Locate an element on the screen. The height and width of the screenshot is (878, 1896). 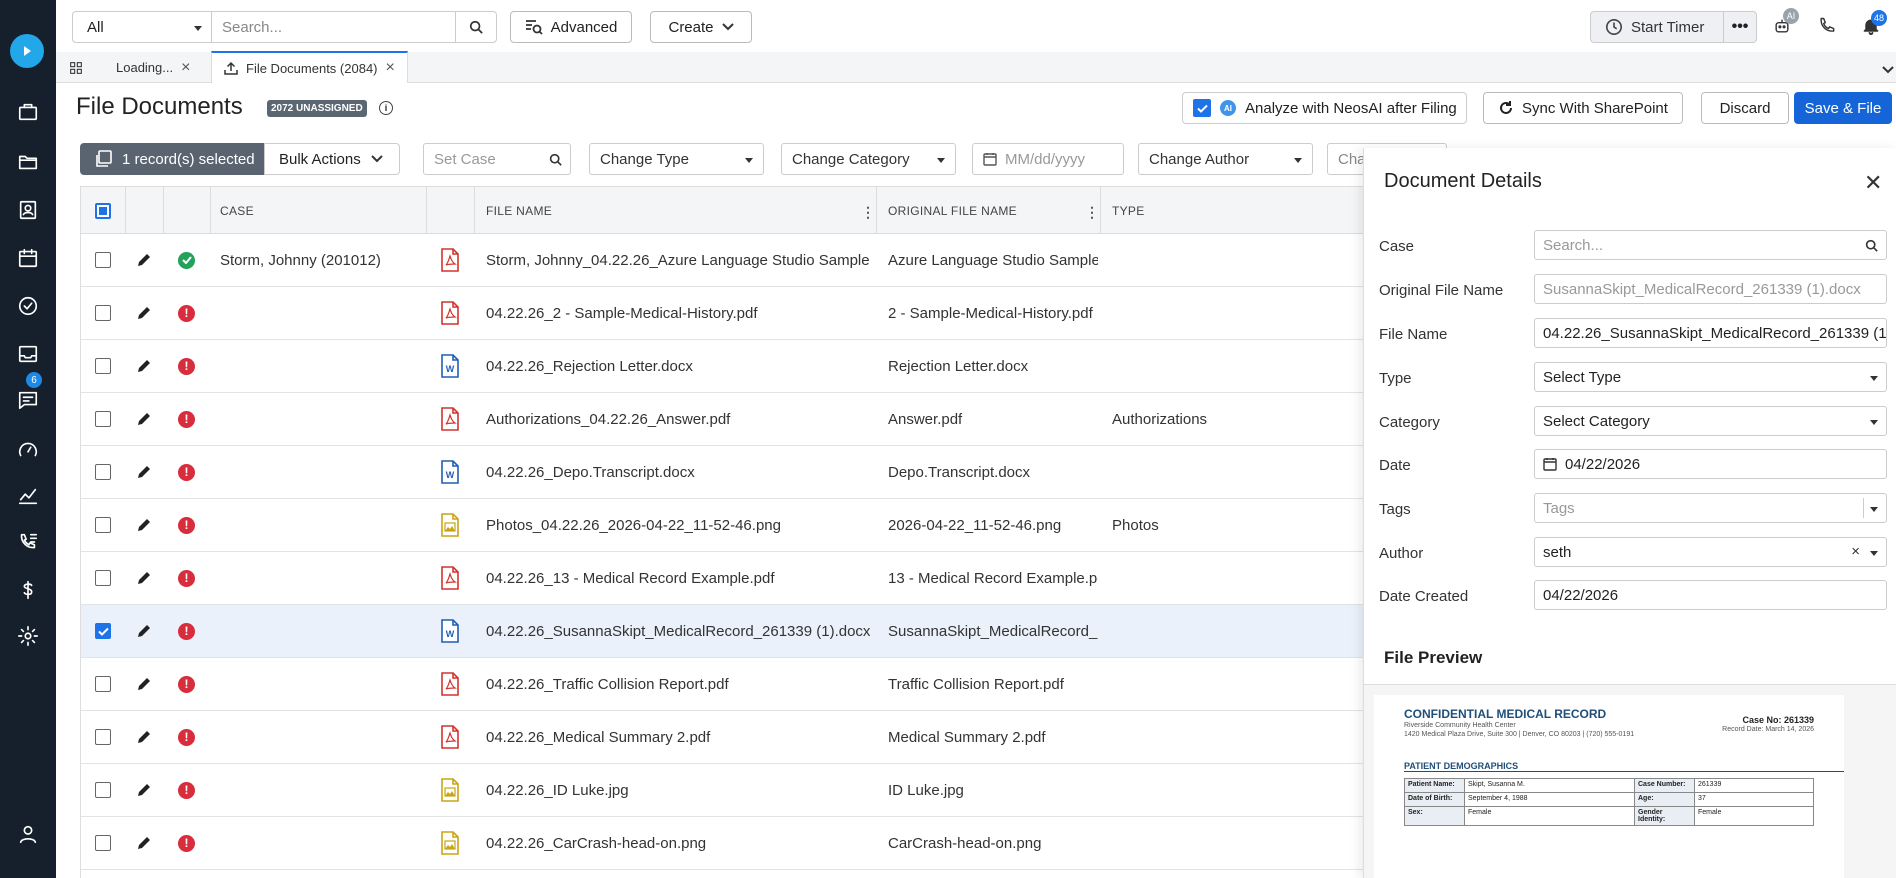
phone-icon is located at coordinates (1827, 26).